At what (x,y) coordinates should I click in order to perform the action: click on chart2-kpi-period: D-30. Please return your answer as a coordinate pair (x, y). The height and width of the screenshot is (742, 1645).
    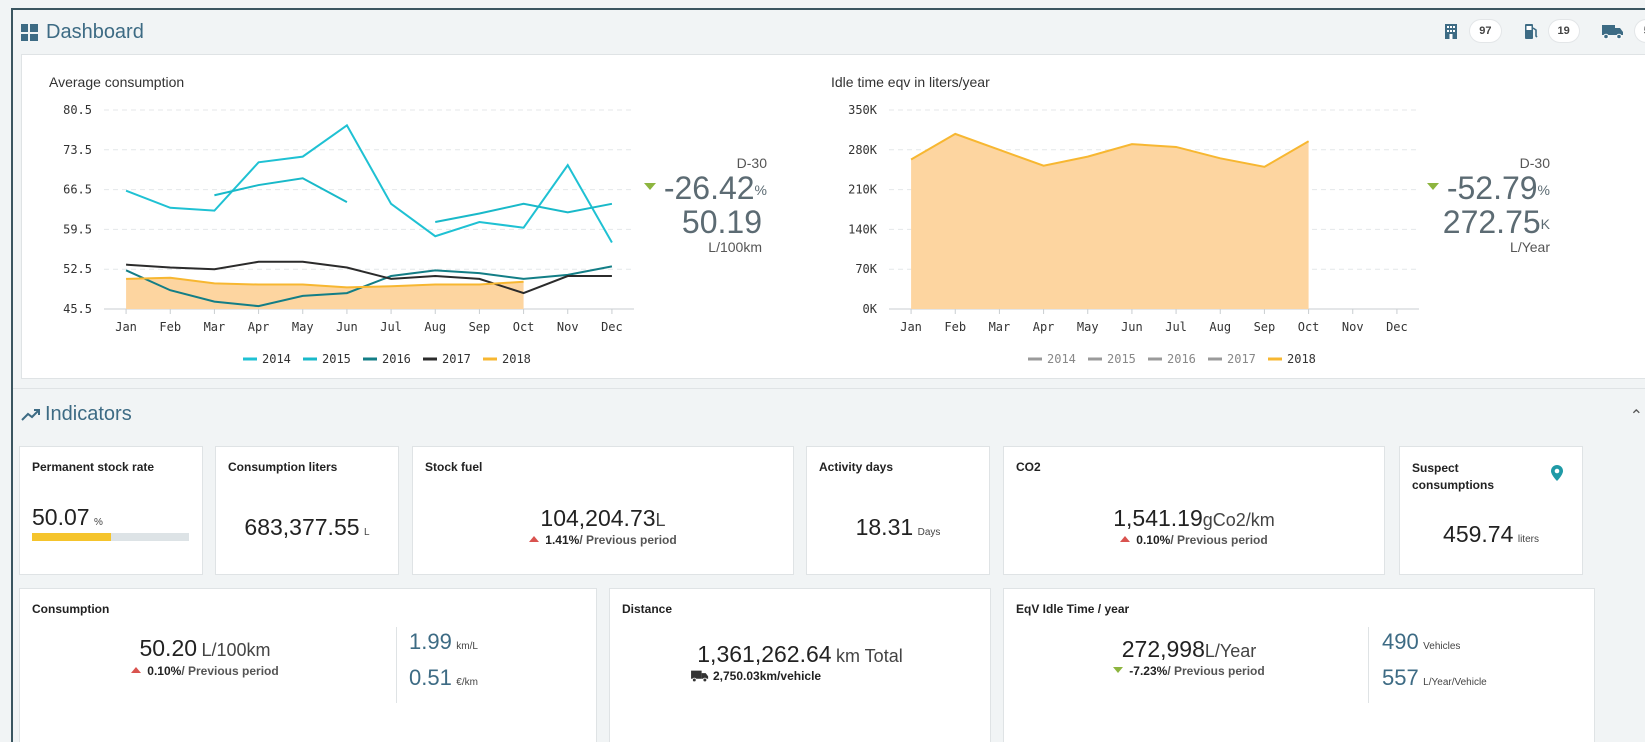
    Looking at the image, I should click on (1476, 163).